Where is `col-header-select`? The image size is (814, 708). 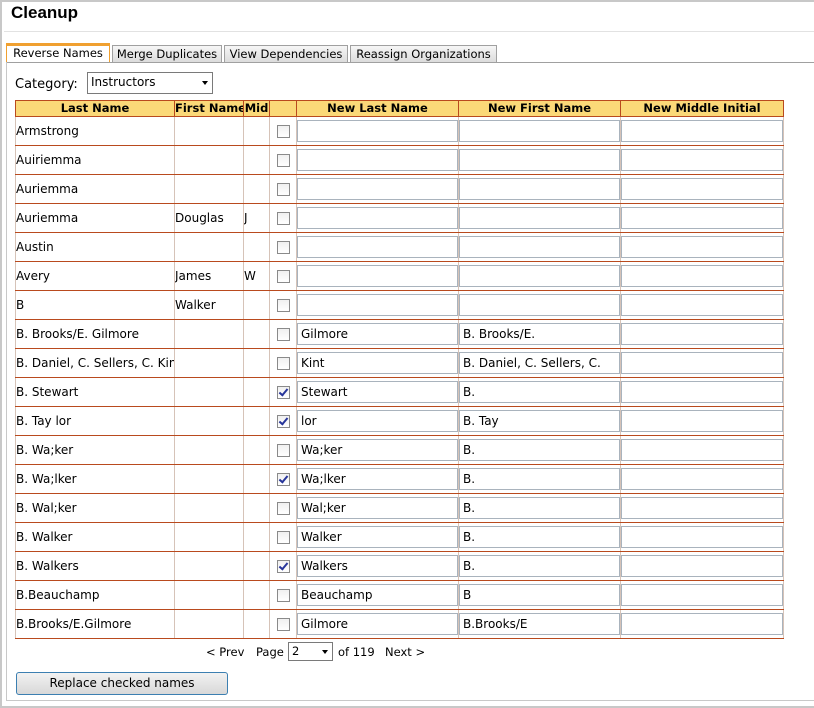
col-header-select is located at coordinates (283, 108).